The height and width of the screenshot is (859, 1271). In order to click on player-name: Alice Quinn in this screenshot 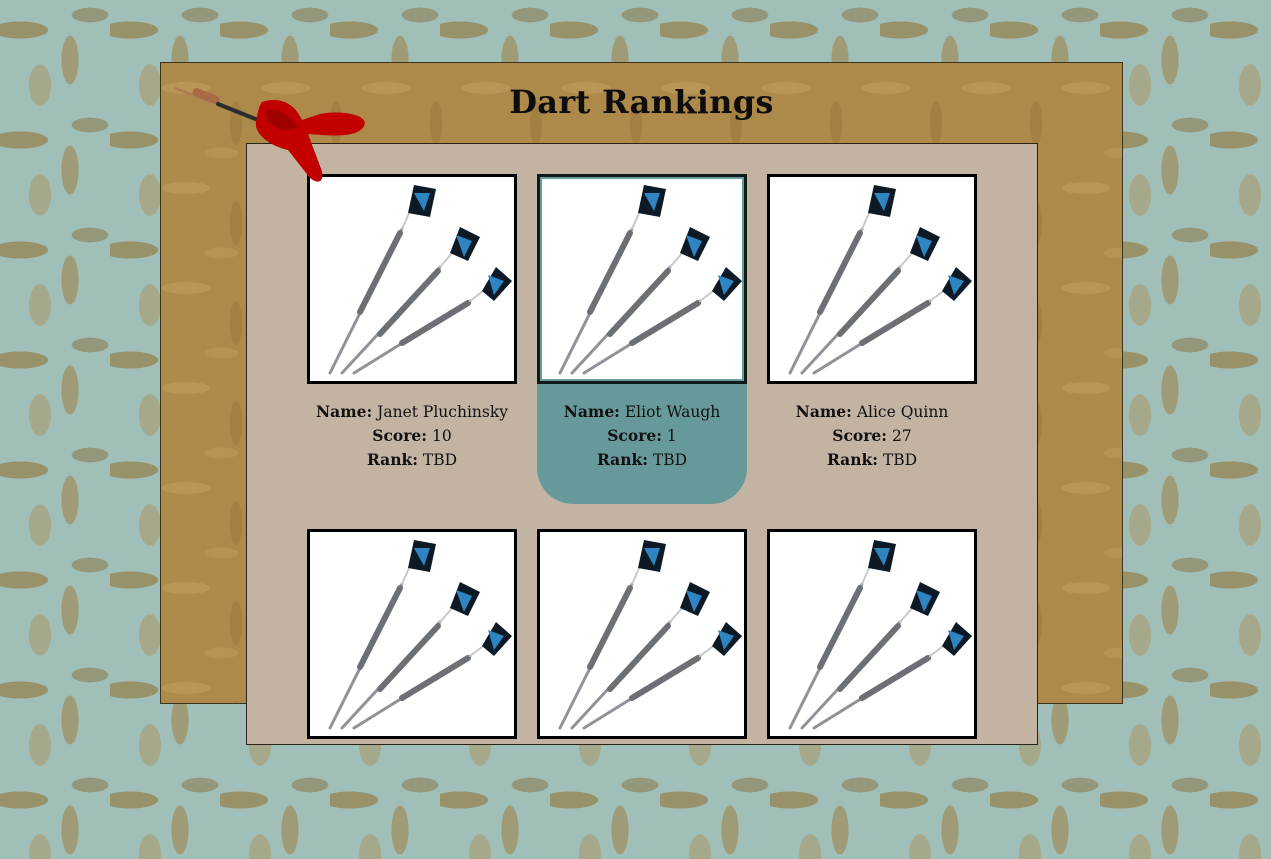, I will do `click(902, 412)`.